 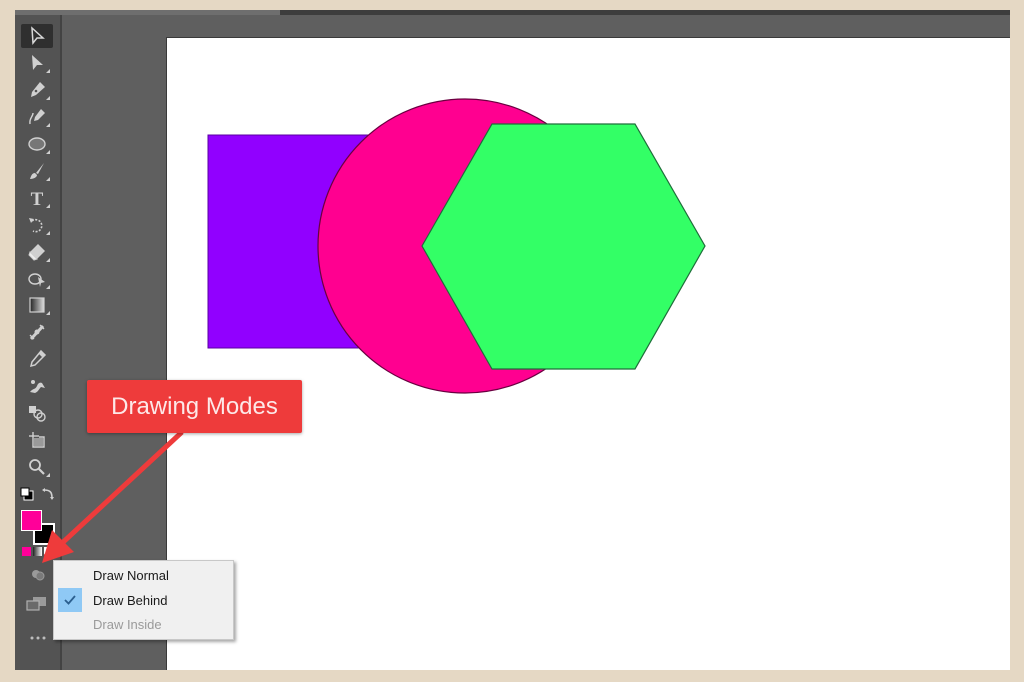 I want to click on checkmark-icon, so click(x=70, y=600).